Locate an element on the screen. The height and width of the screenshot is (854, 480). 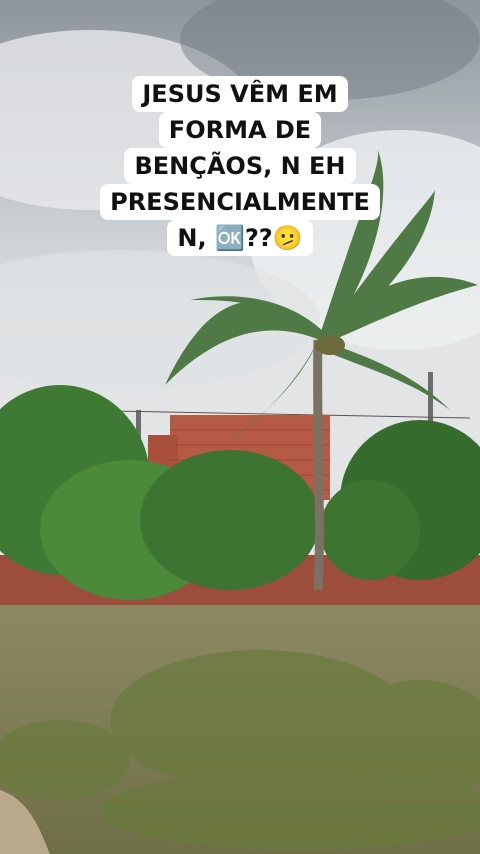
caption-line-4: PRESENCIALMENTE is located at coordinates (240, 202).